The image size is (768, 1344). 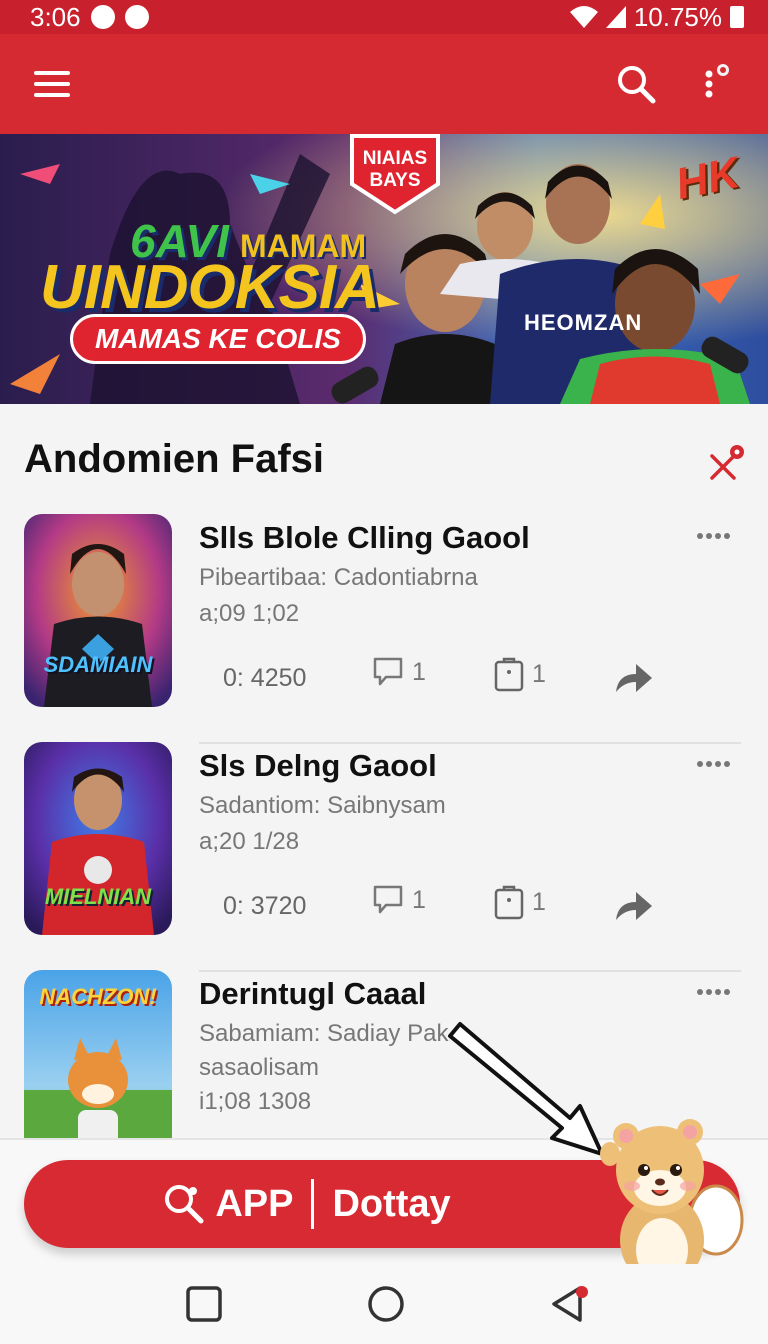 I want to click on cta-app-label: APP, so click(x=254, y=1203).